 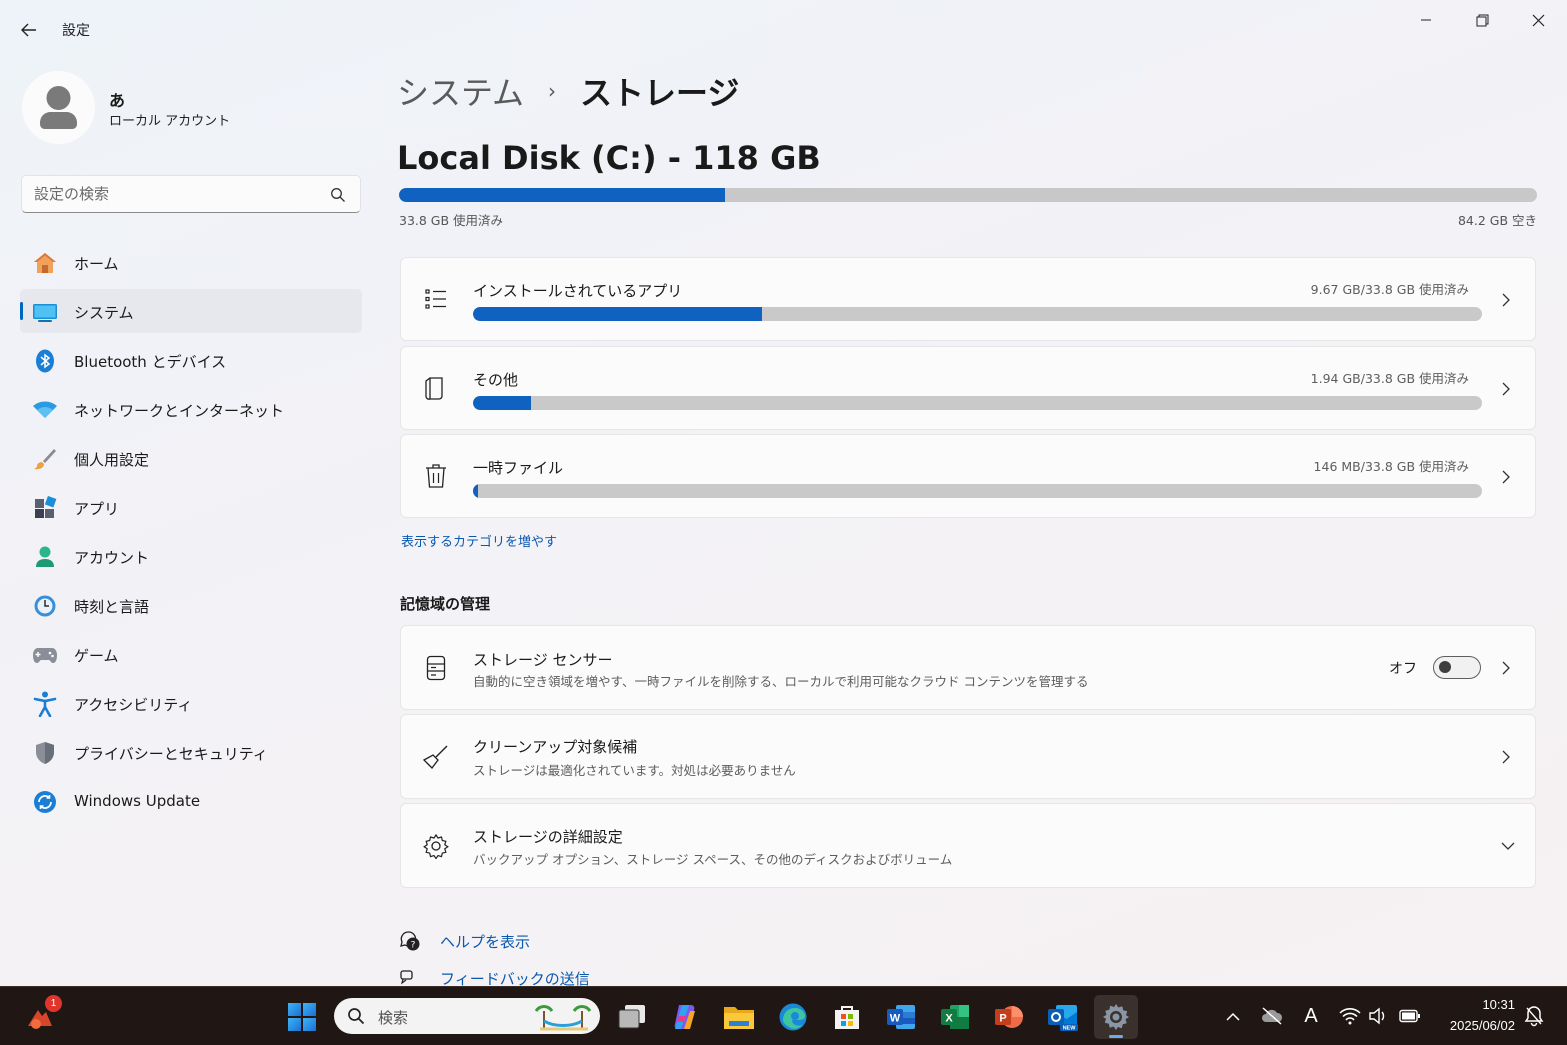 I want to click on app-title: 設定, so click(x=76, y=31).